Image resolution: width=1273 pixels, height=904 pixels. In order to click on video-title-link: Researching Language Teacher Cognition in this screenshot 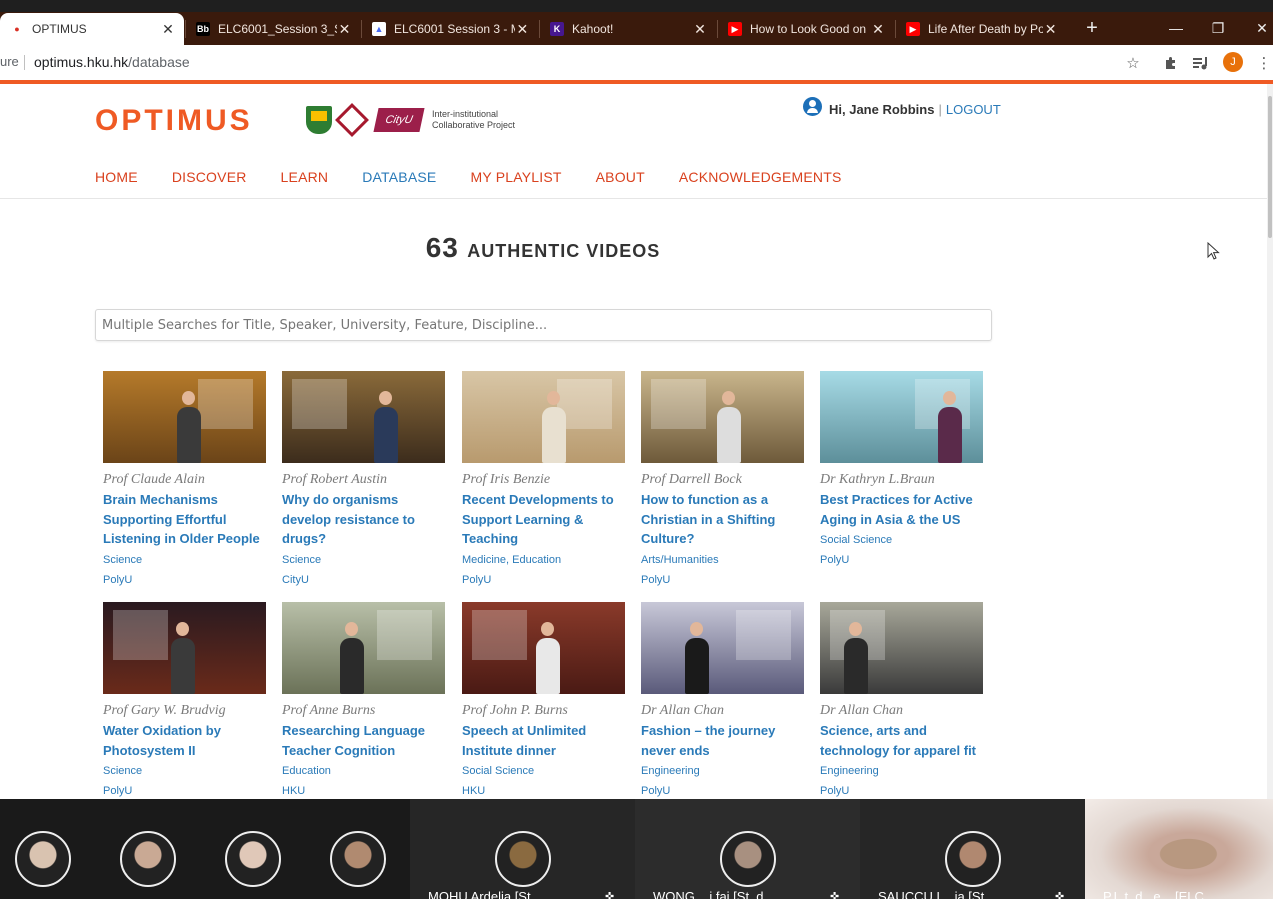, I will do `click(363, 740)`.